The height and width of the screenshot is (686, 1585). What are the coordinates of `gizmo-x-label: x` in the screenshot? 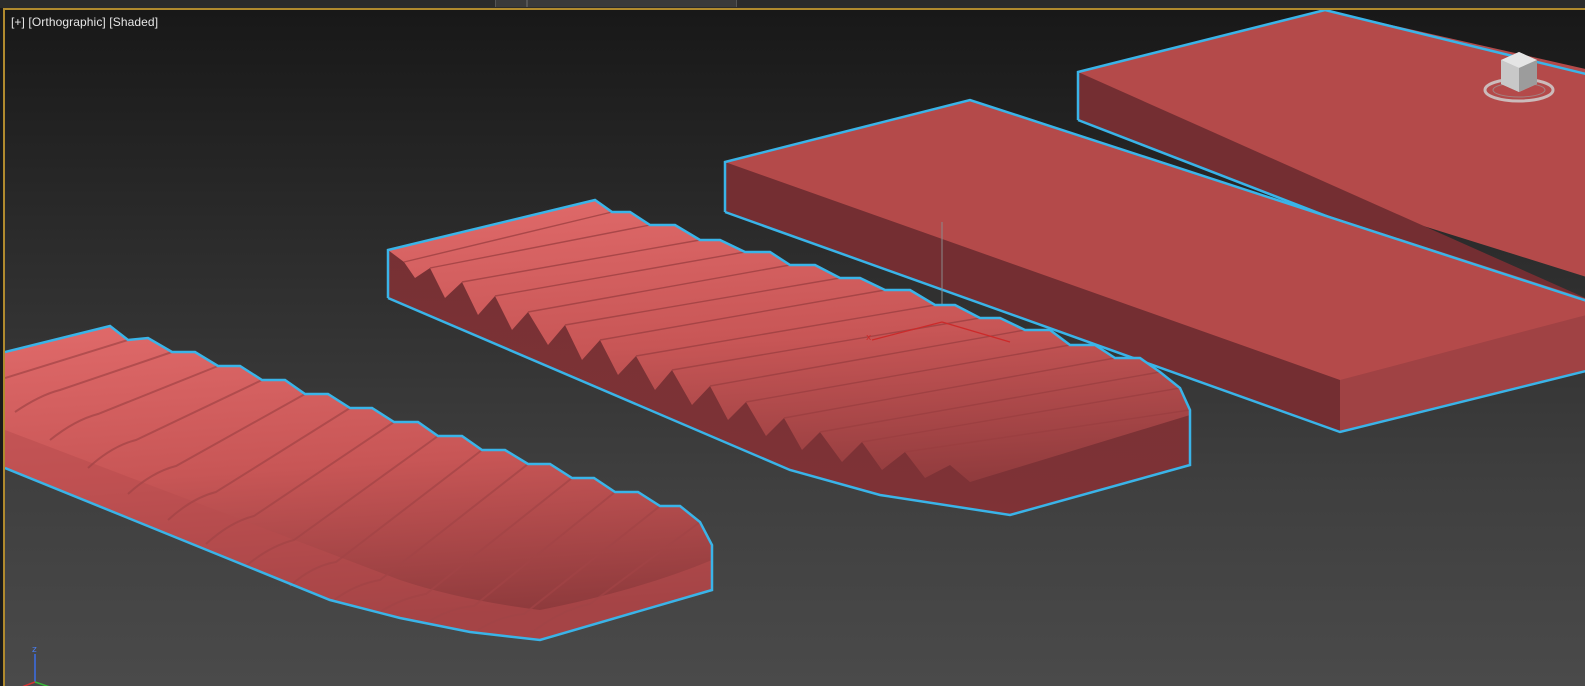 It's located at (869, 338).